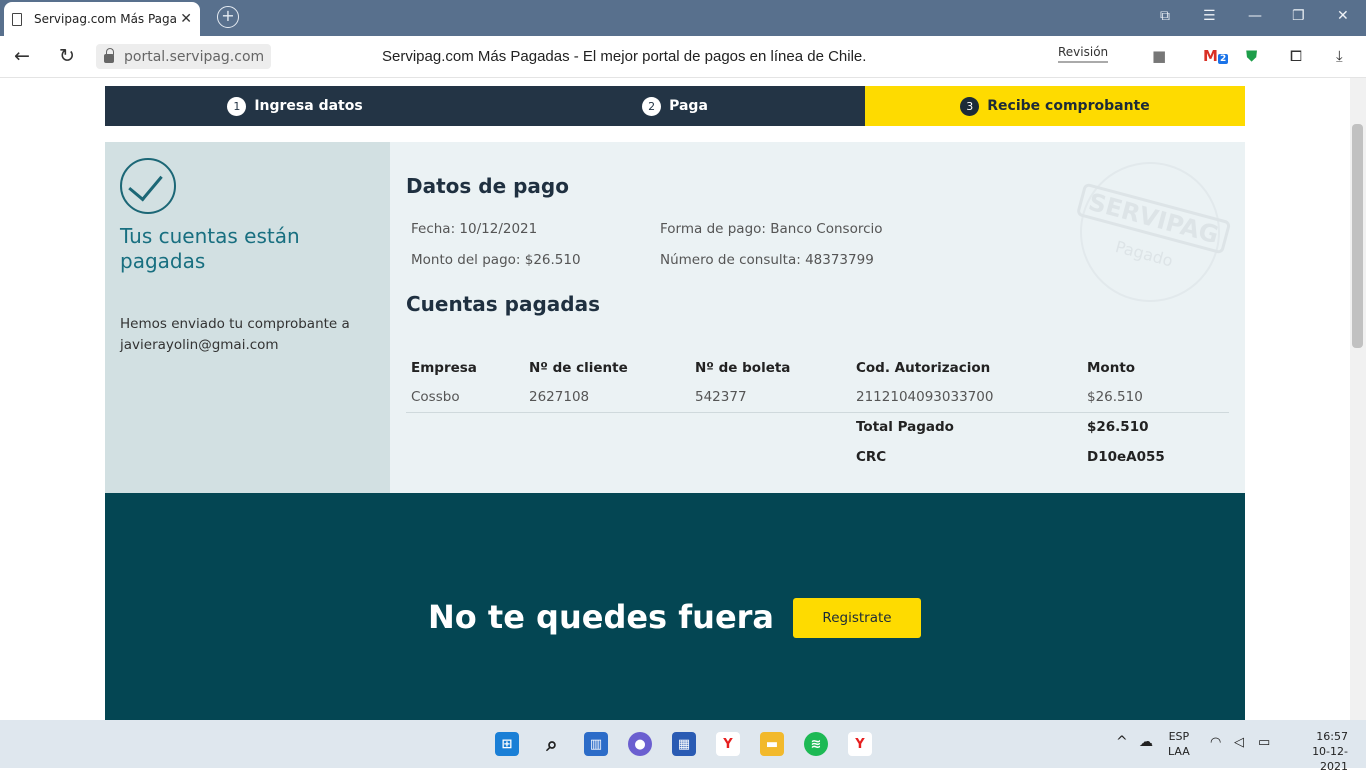 Image resolution: width=1366 pixels, height=774 pixels. Describe the element at coordinates (1264, 742) in the screenshot. I see `battery-icon: ▭` at that location.